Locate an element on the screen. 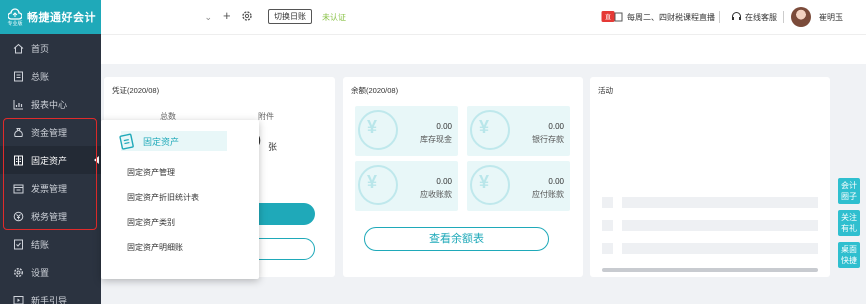  checkout-icon is located at coordinates (18, 244).